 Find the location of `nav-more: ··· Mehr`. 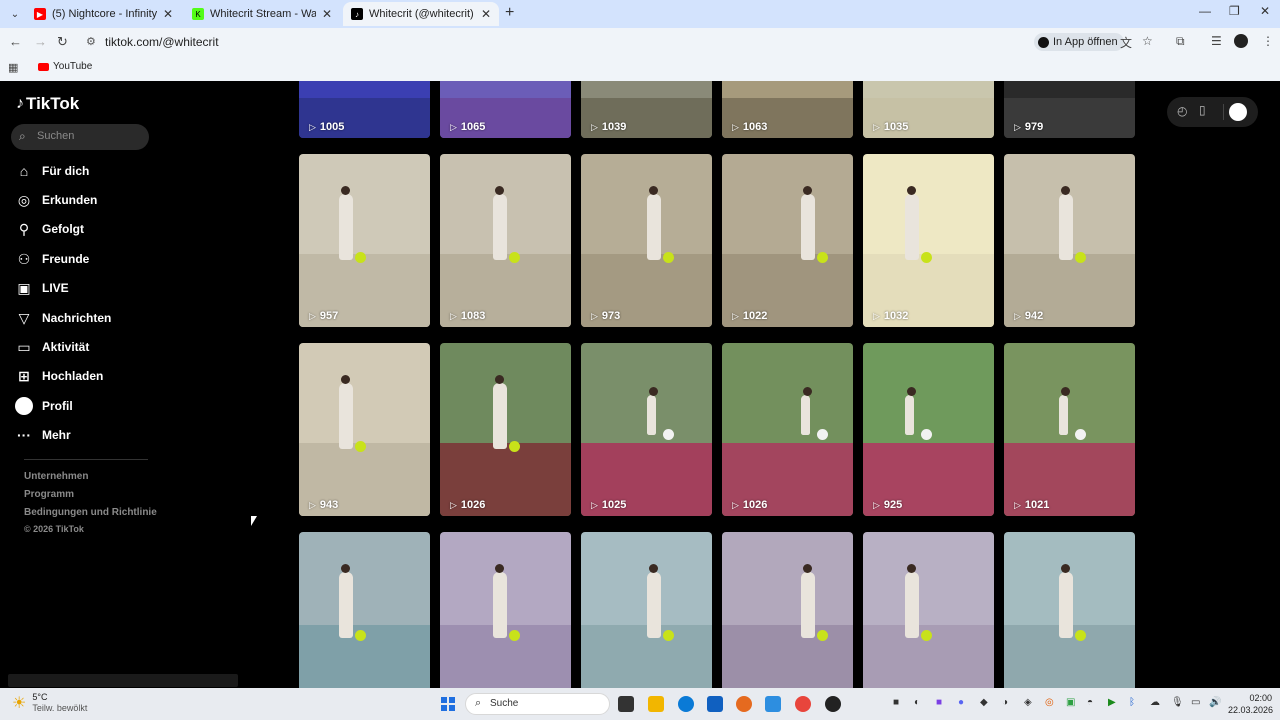

nav-more: ··· Mehr is located at coordinates (43, 435).